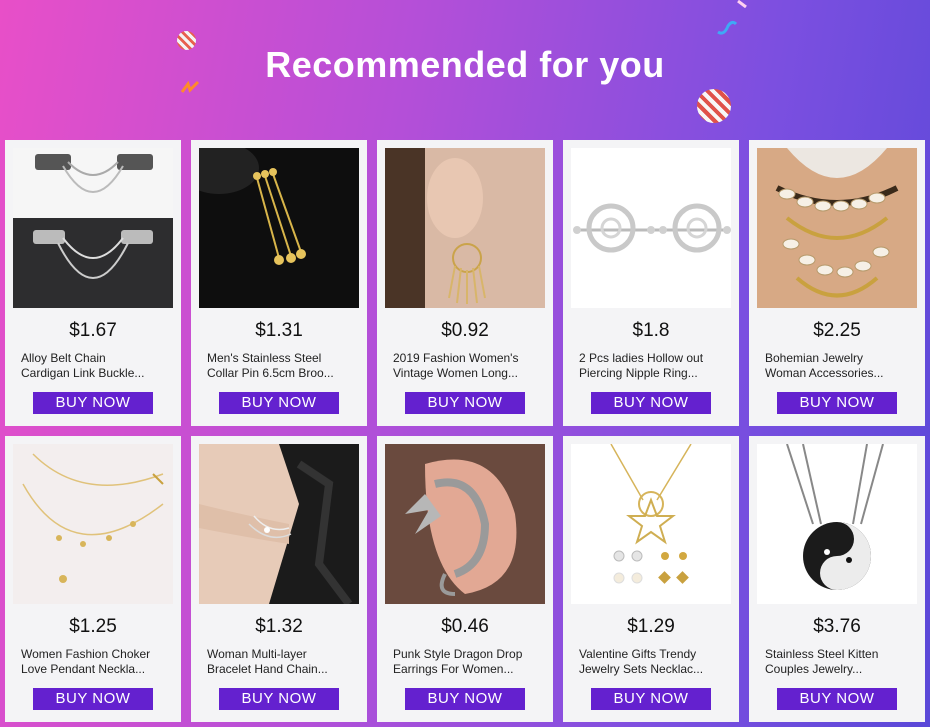  I want to click on product-price: $1.25, so click(93, 626).